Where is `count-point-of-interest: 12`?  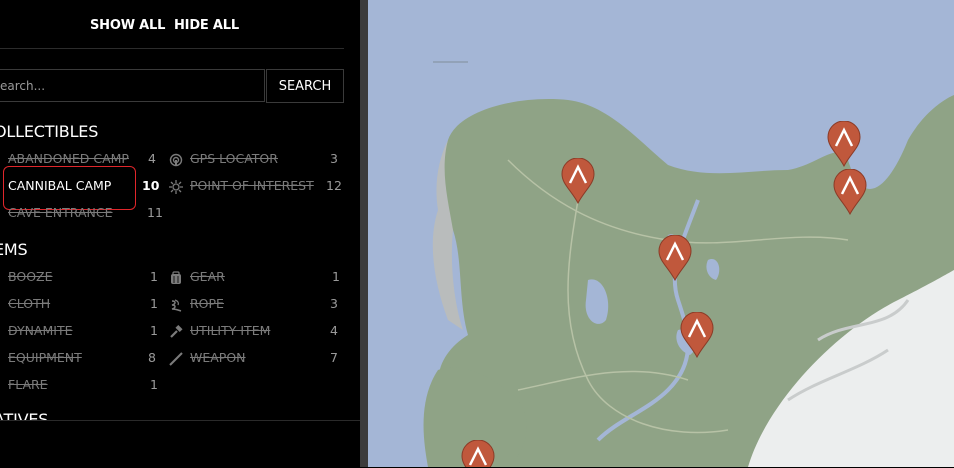
count-point-of-interest: 12 is located at coordinates (334, 185).